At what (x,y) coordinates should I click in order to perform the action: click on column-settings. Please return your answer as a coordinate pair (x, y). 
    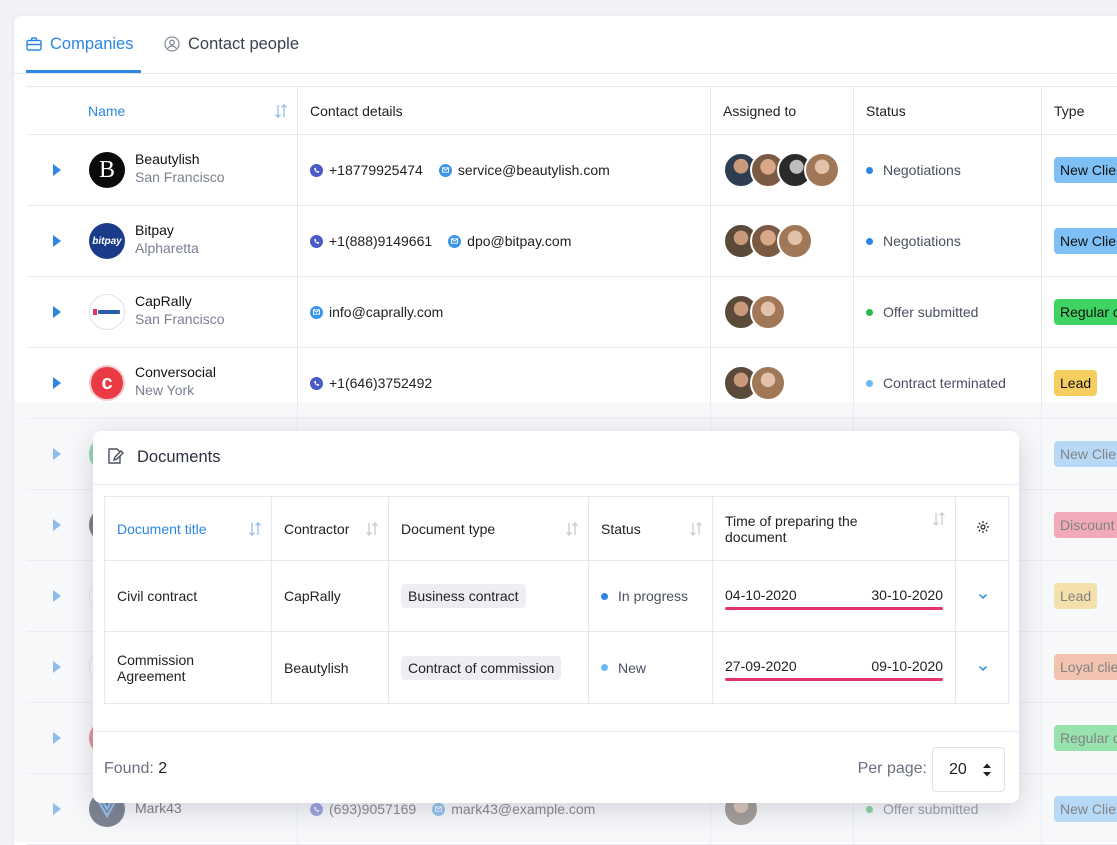
    Looking at the image, I should click on (982, 528).